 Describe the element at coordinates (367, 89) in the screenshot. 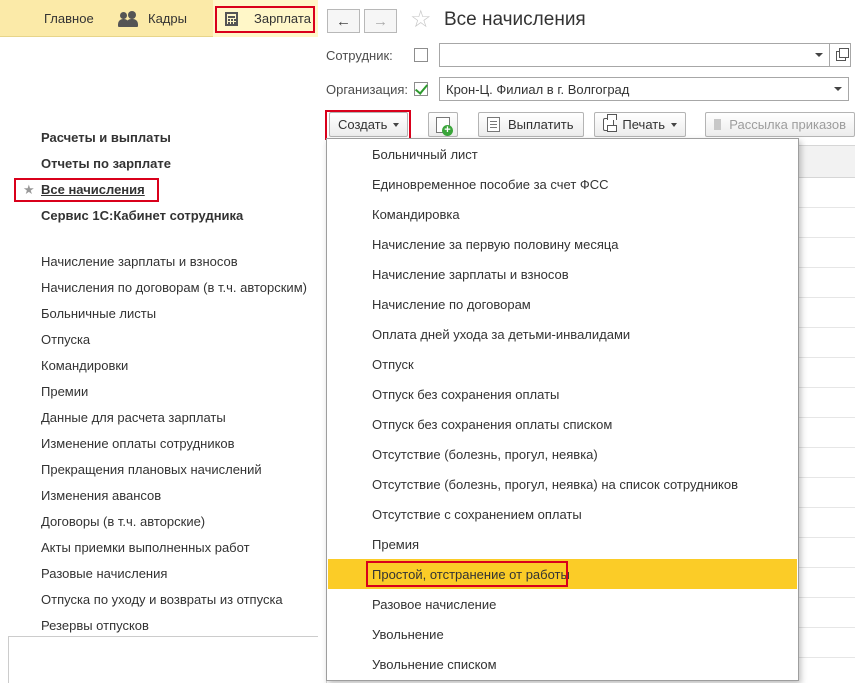

I see `organization-label: Организация:` at that location.